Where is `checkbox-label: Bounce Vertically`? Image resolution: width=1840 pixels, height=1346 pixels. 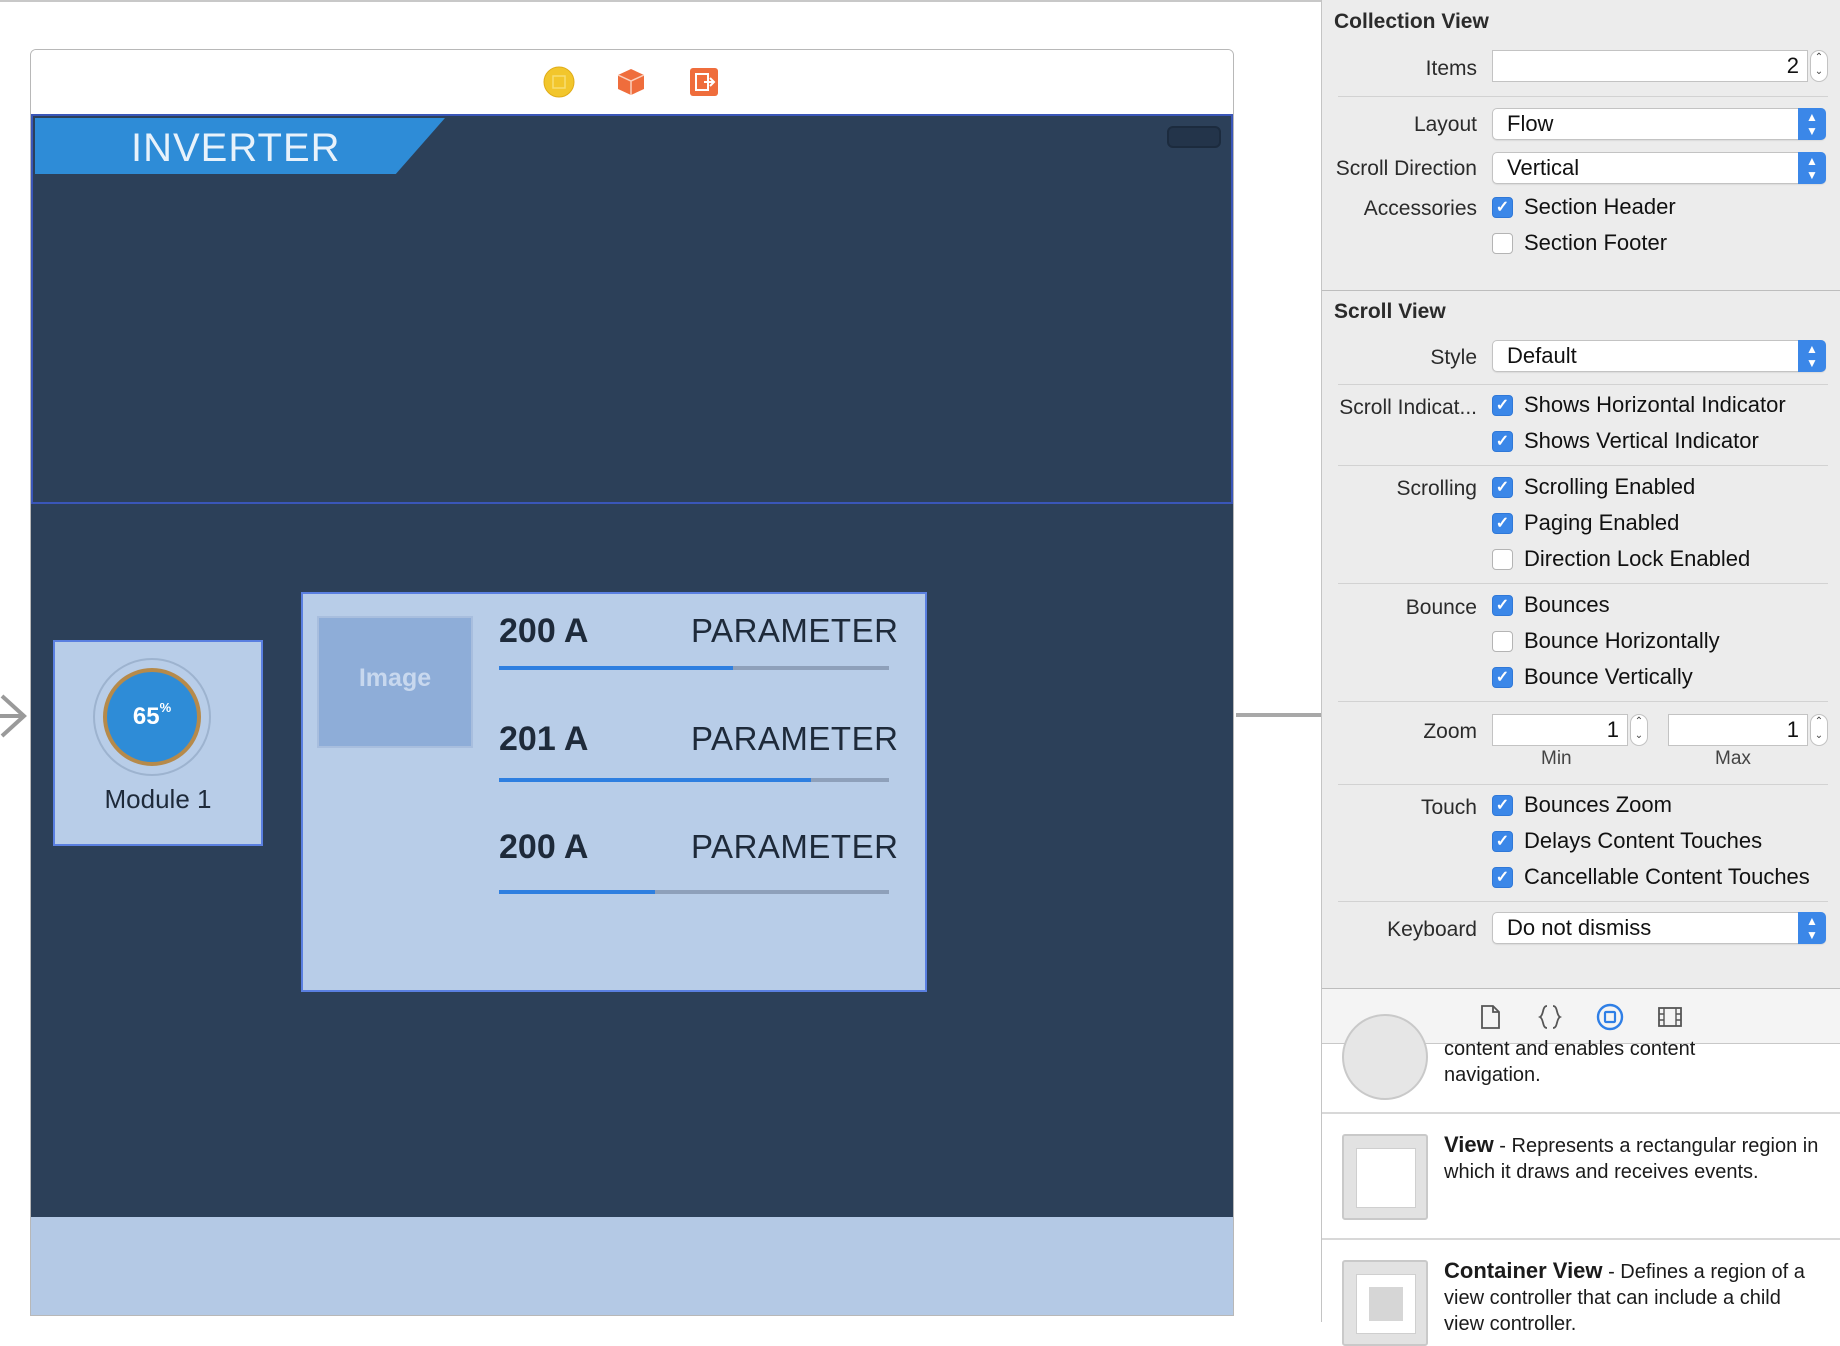
checkbox-label: Bounce Vertically is located at coordinates (1608, 676).